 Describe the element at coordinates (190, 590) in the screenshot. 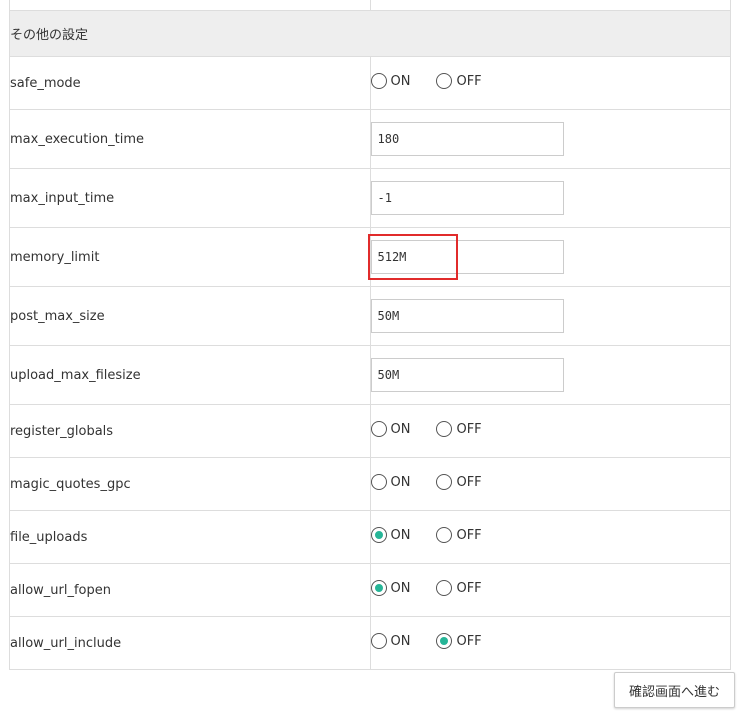

I see `setting-label: allow_url_fopen` at that location.